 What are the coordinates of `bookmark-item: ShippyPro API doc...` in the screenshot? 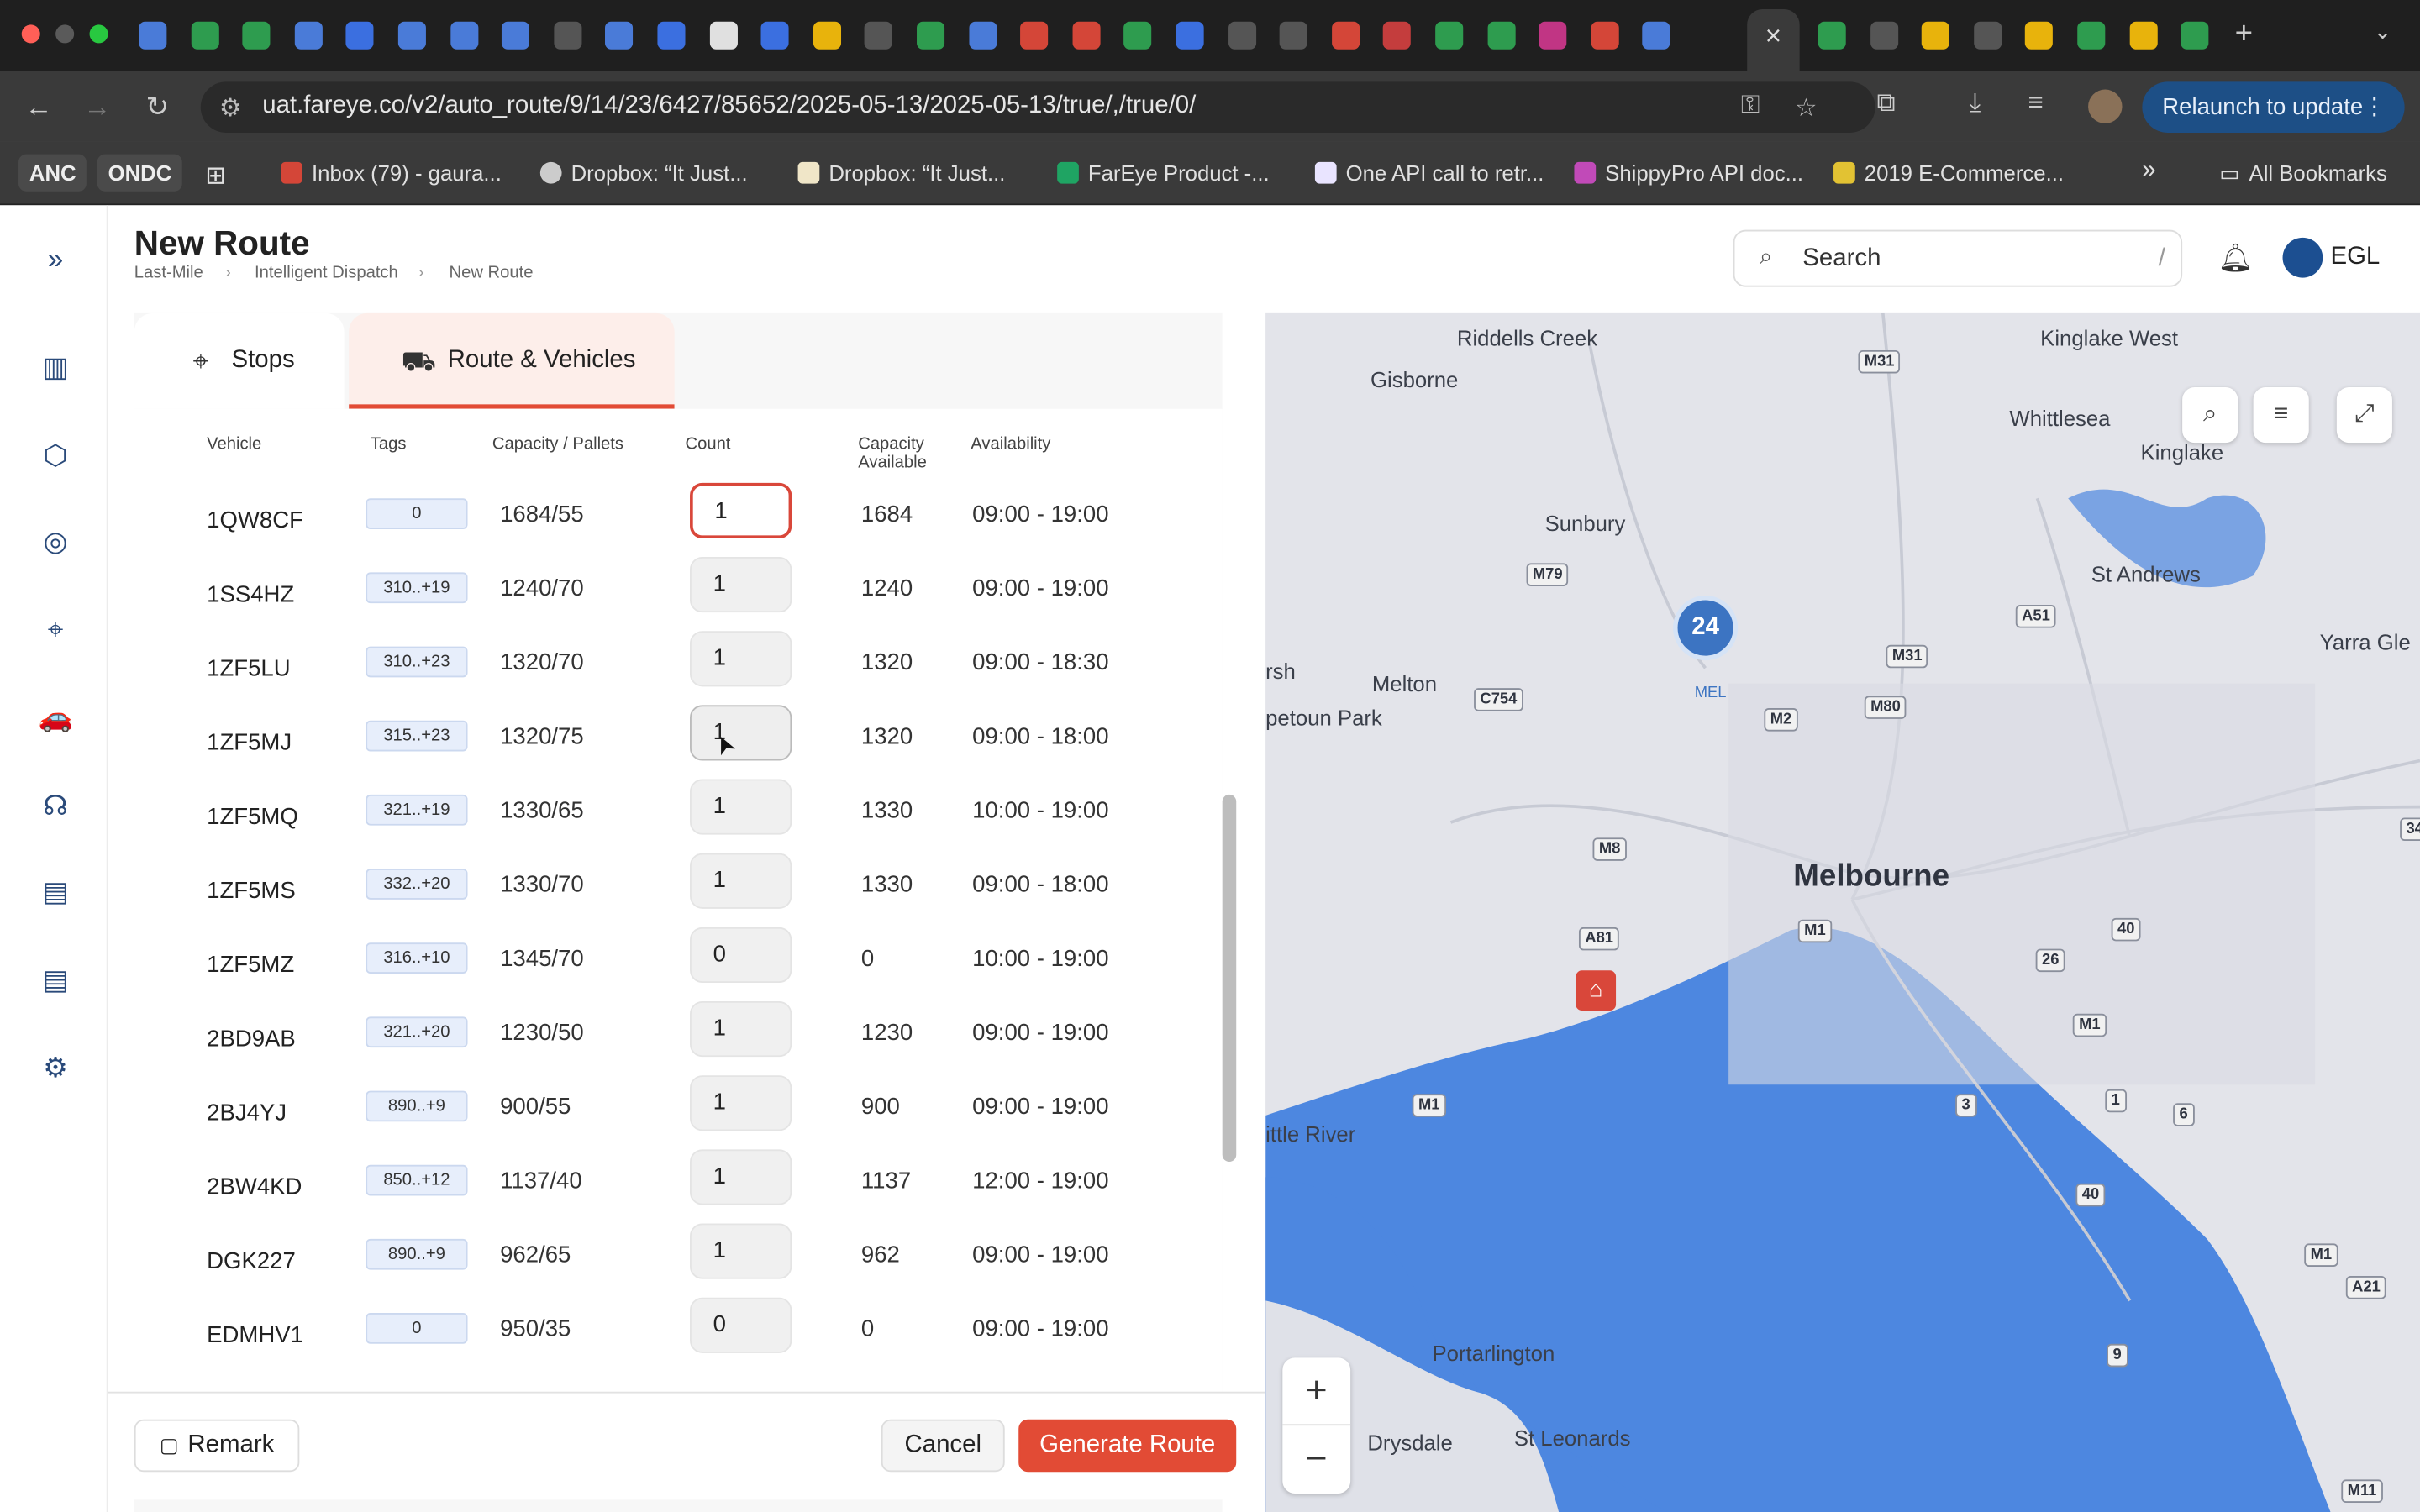 It's located at (1688, 172).